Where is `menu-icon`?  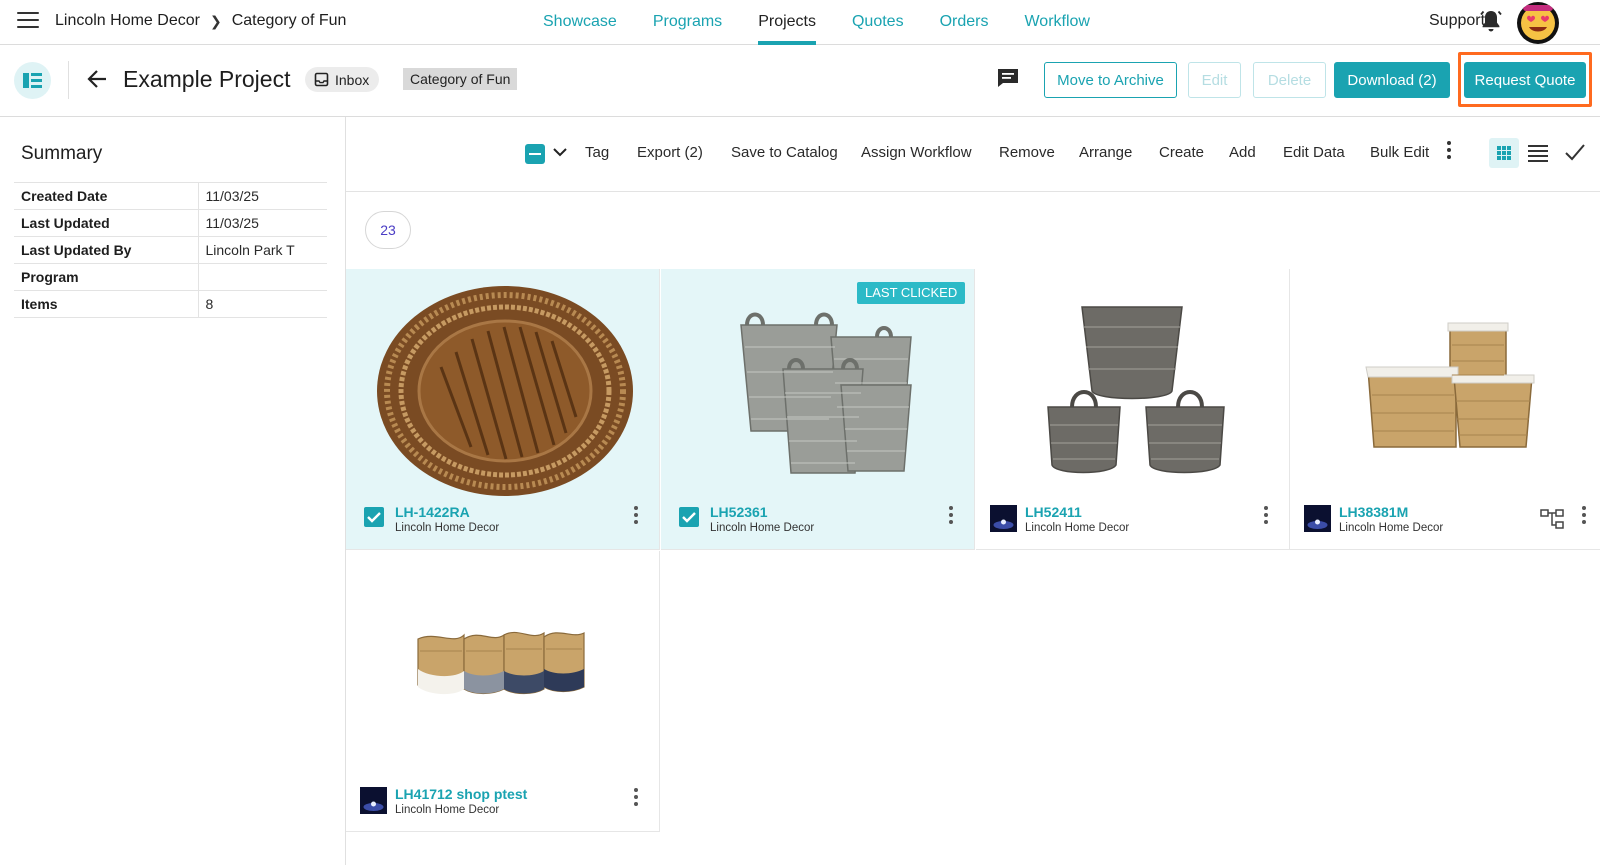
menu-icon is located at coordinates (28, 22).